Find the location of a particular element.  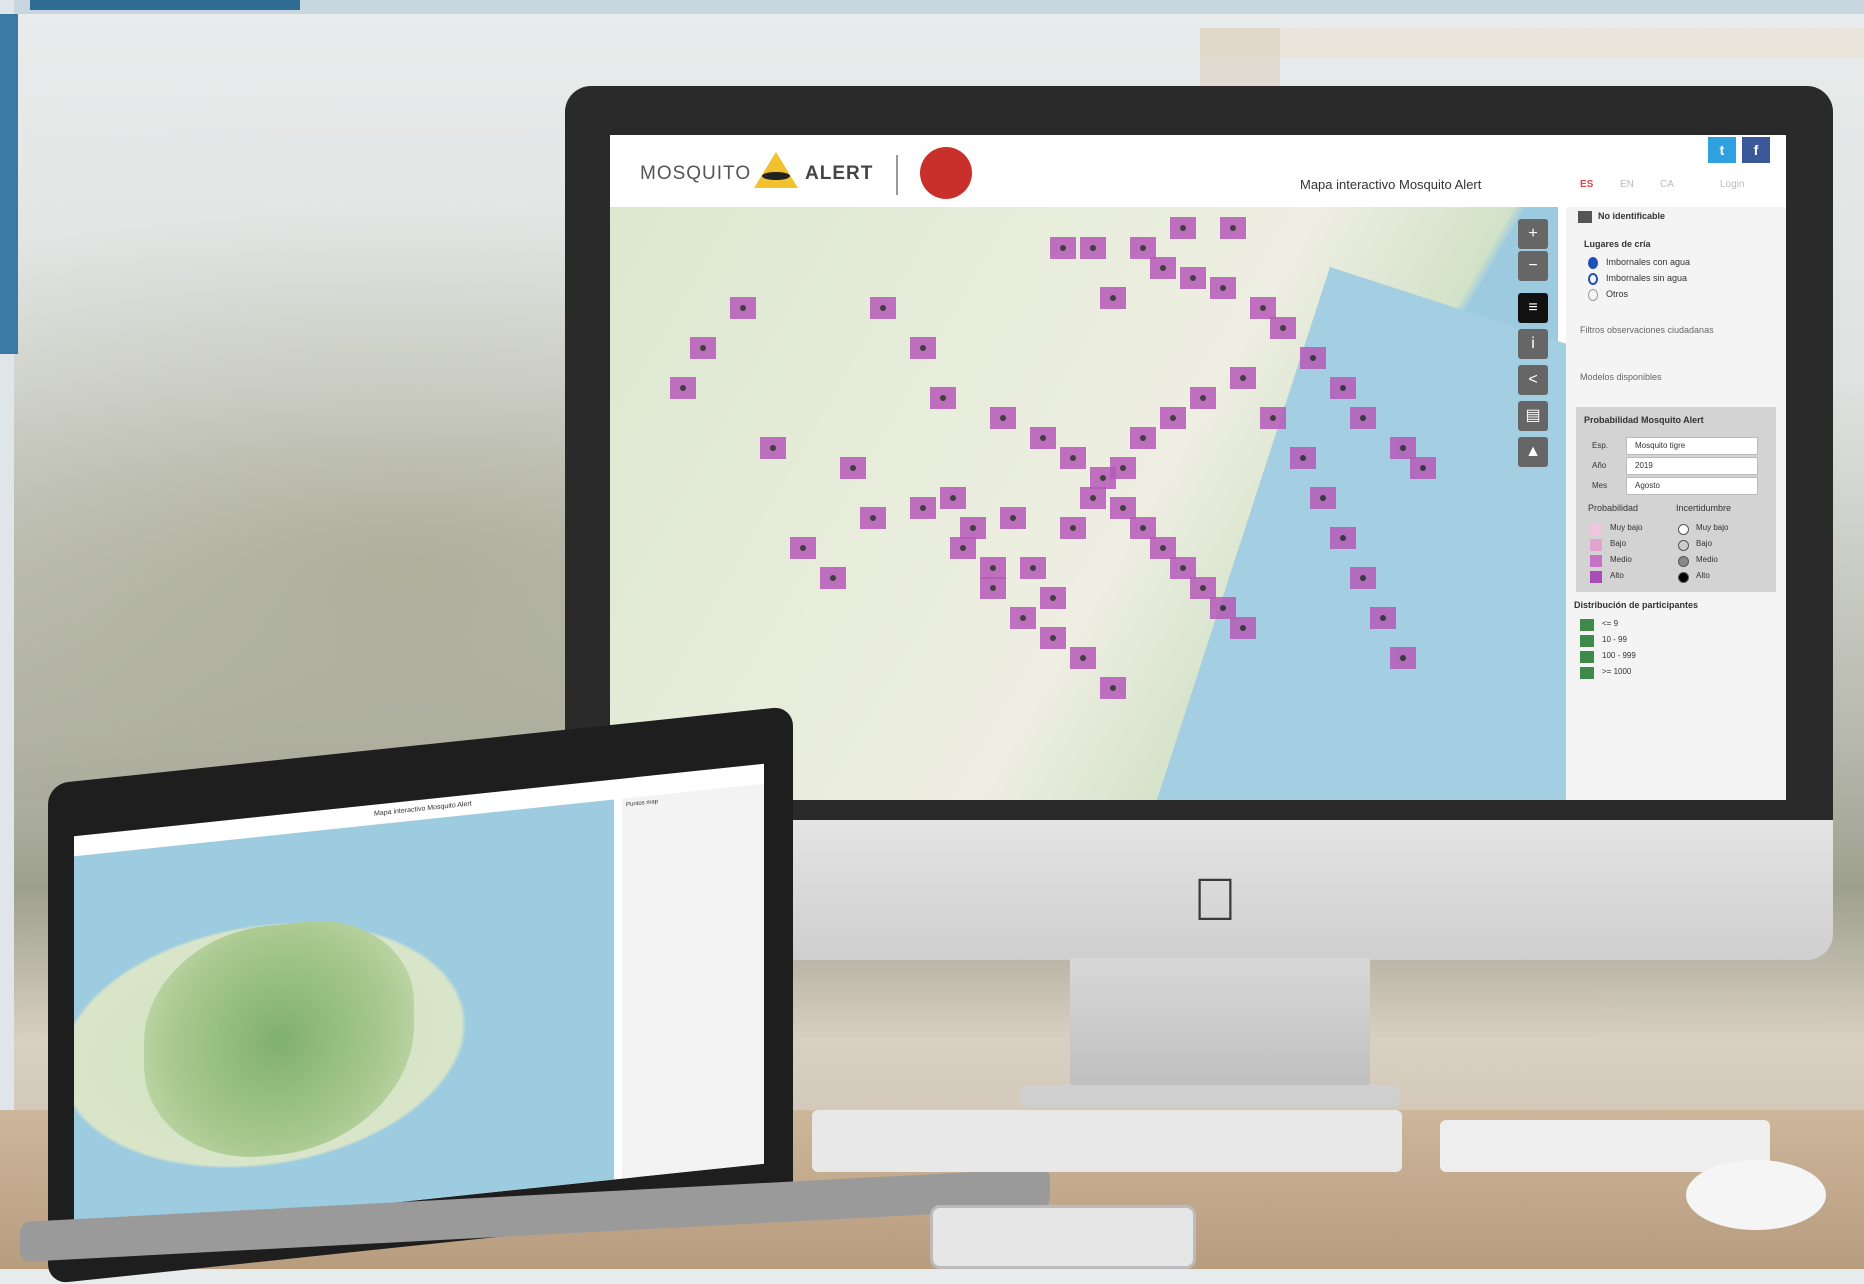

share-button: < is located at coordinates (1533, 380).